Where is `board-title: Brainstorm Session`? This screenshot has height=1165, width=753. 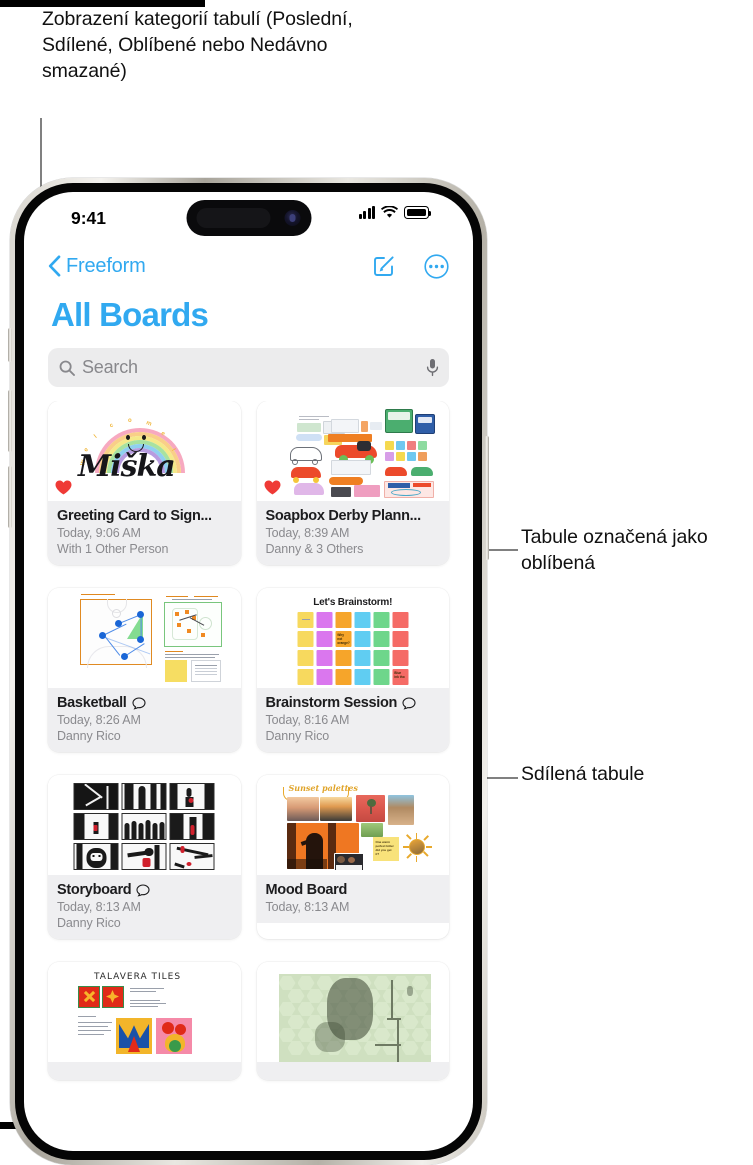 board-title: Brainstorm Session is located at coordinates (353, 703).